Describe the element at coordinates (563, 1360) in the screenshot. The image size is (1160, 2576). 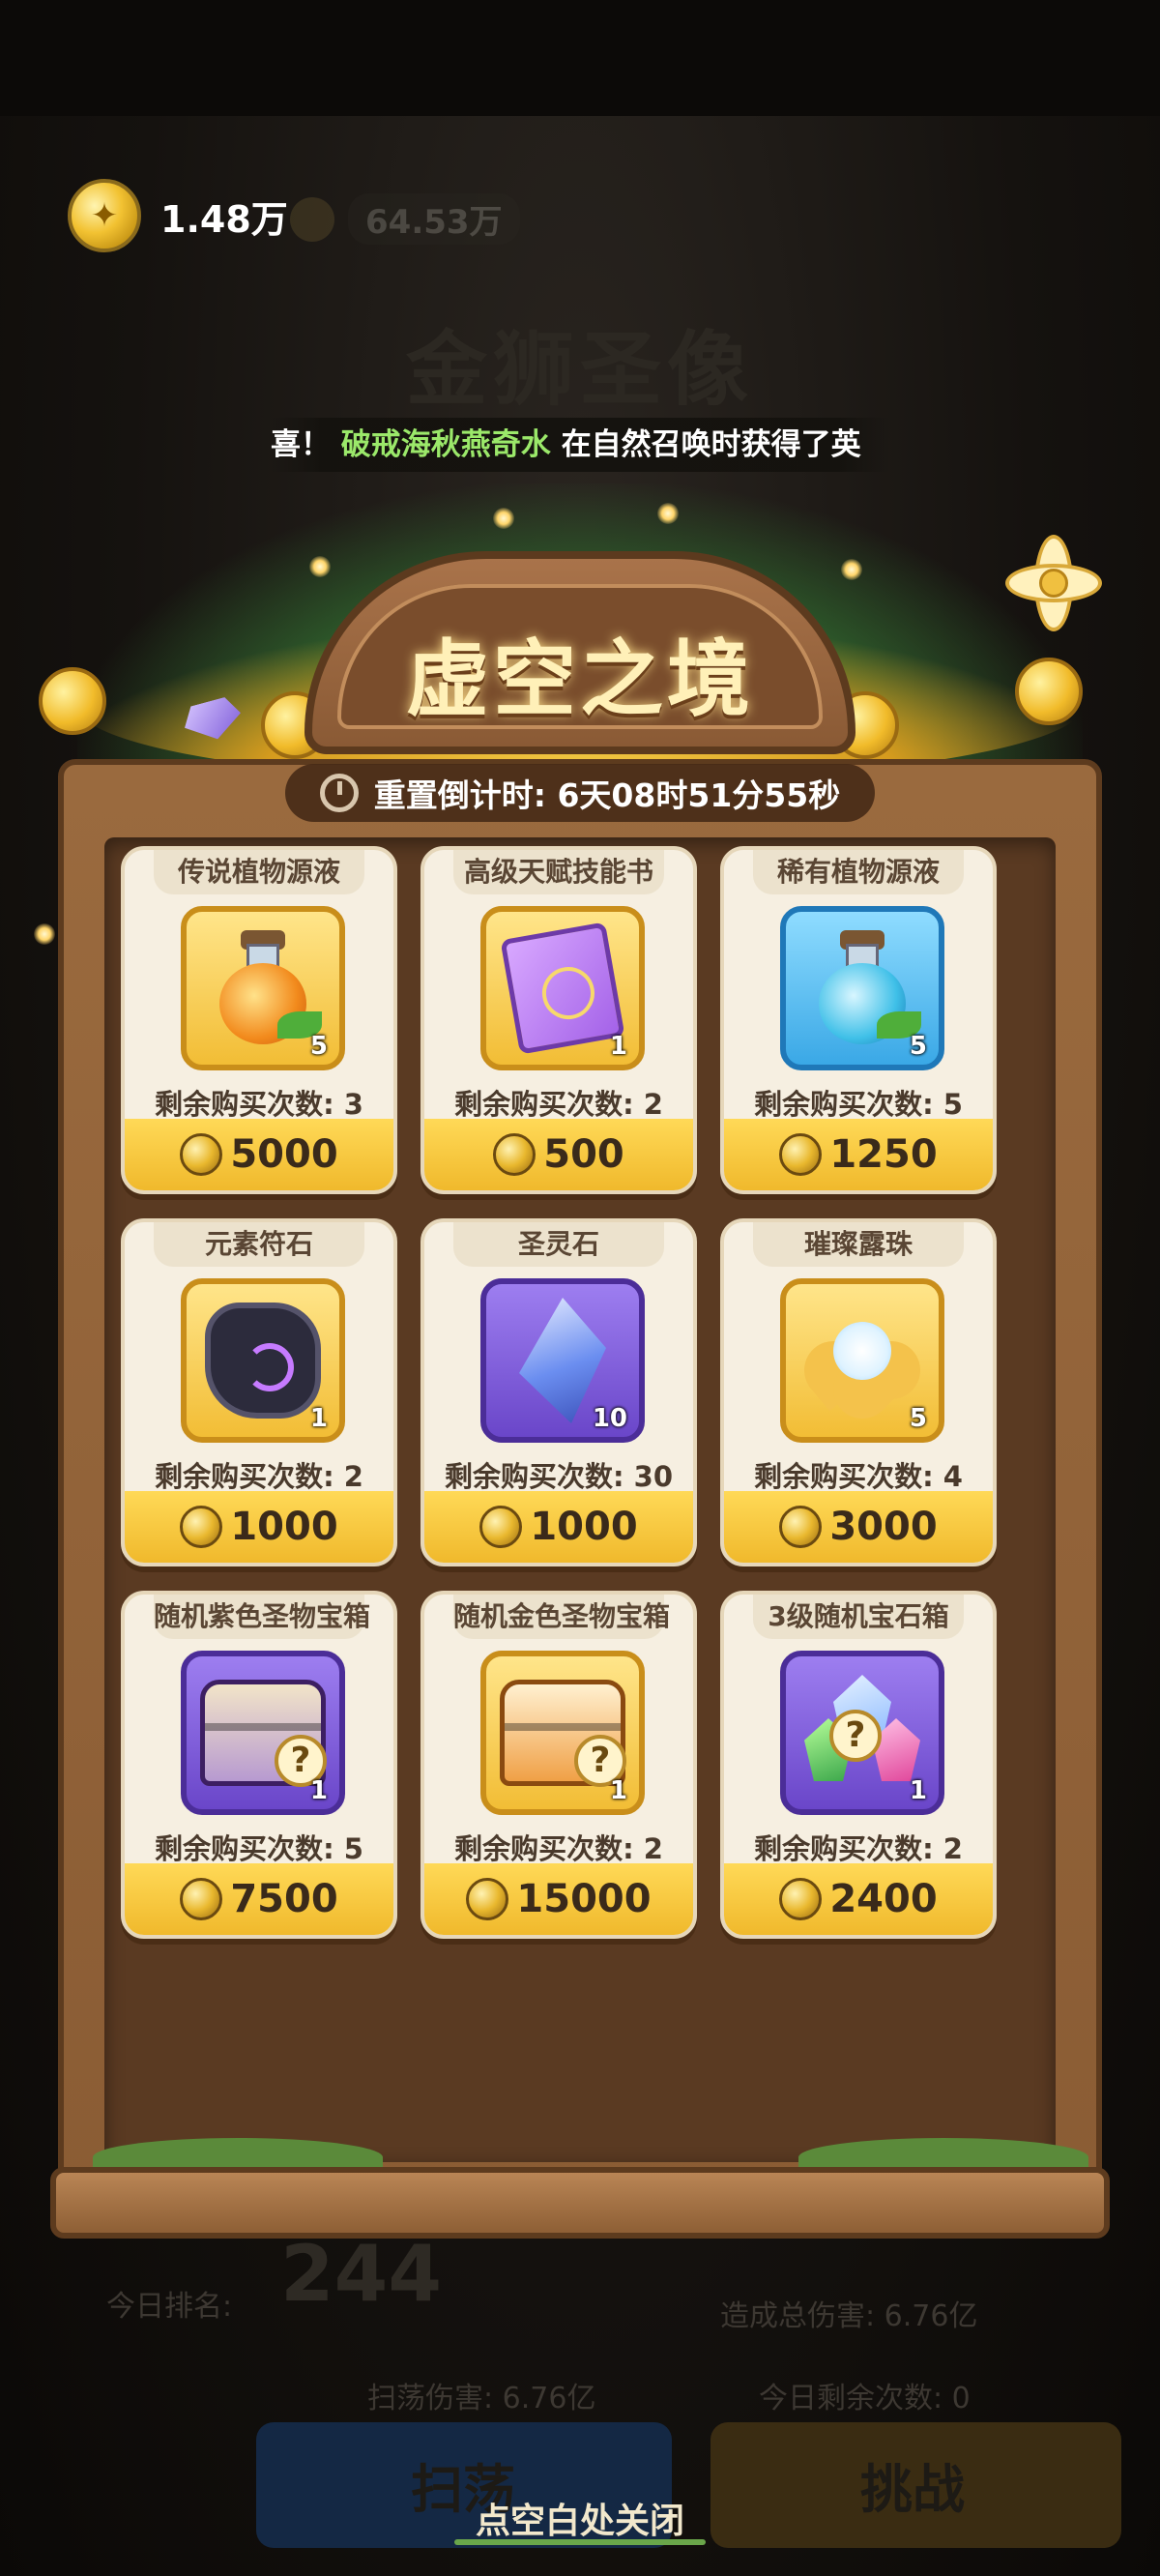
I see `item-frame: 10` at that location.